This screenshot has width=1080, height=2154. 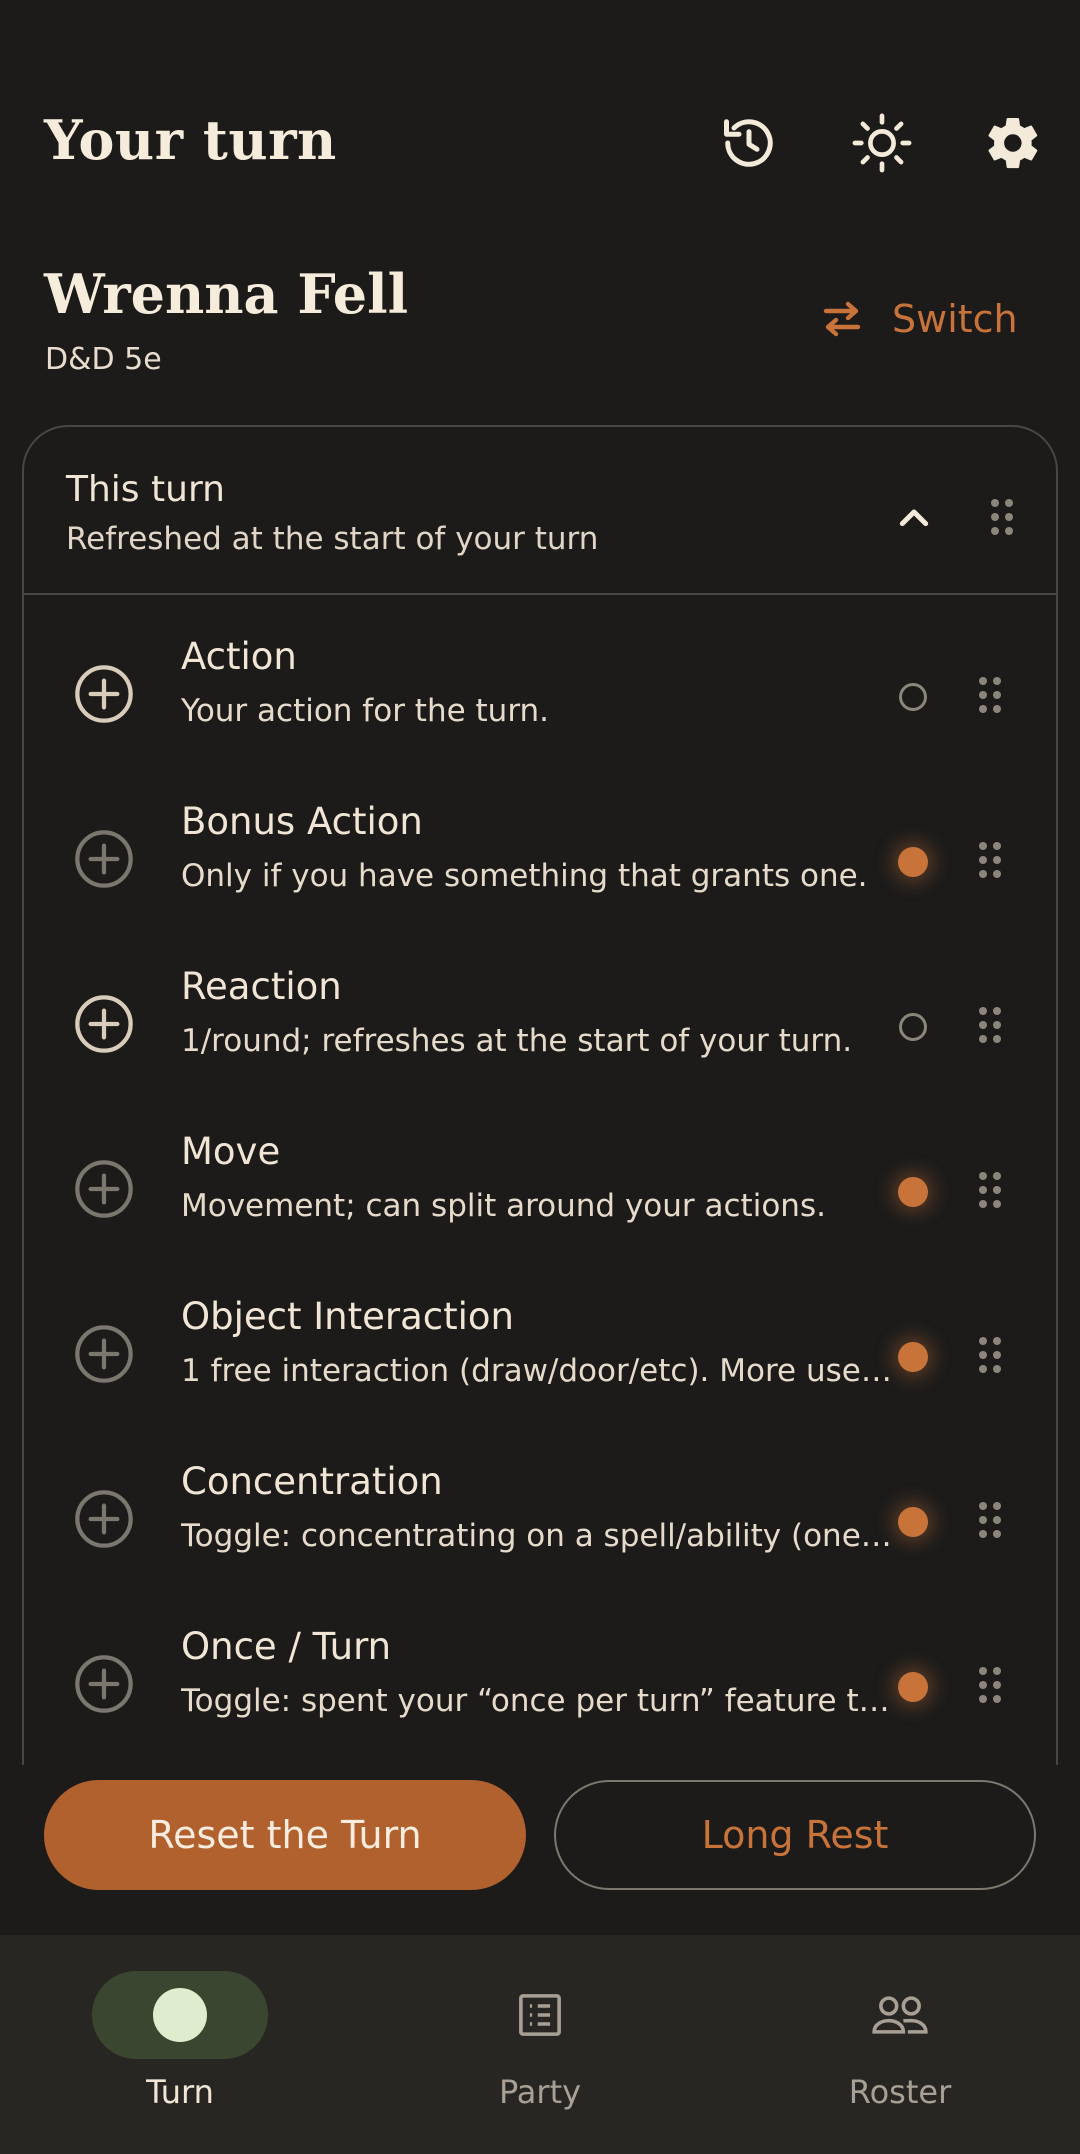 I want to click on resource-title: Object Interaction, so click(x=347, y=1316).